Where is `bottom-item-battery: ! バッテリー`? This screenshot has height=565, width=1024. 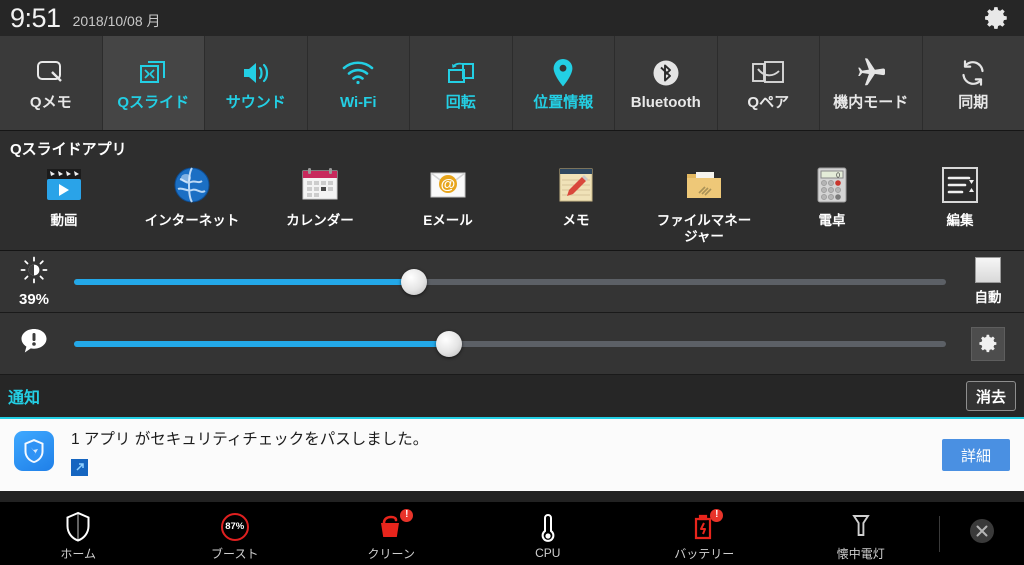
bottom-item-battery: ! バッテリー is located at coordinates (704, 534).